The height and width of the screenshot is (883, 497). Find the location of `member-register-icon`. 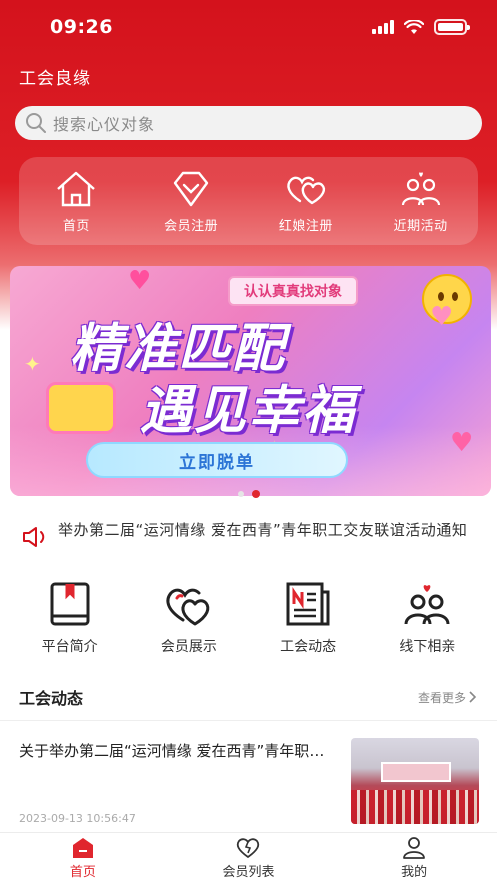

member-register-icon is located at coordinates (191, 188).